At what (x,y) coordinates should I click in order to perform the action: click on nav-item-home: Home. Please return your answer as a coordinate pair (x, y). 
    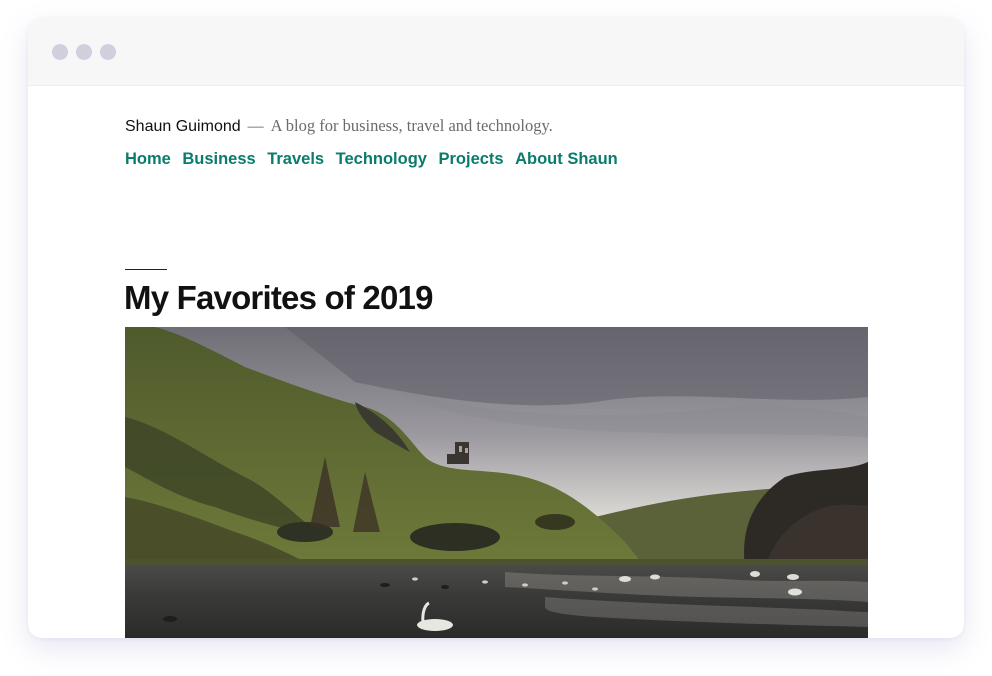
    Looking at the image, I should click on (148, 159).